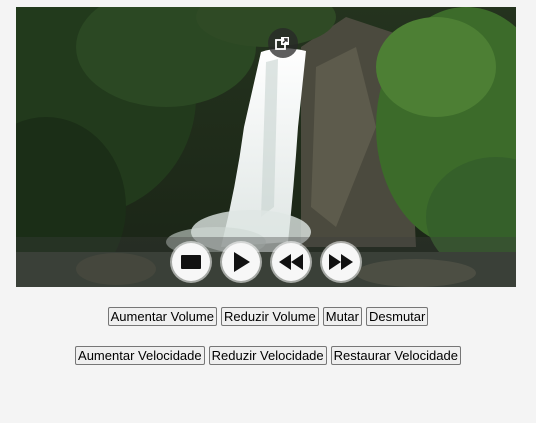 Image resolution: width=536 pixels, height=423 pixels. Describe the element at coordinates (397, 316) in the screenshot. I see `unmute-button: Desmutar` at that location.